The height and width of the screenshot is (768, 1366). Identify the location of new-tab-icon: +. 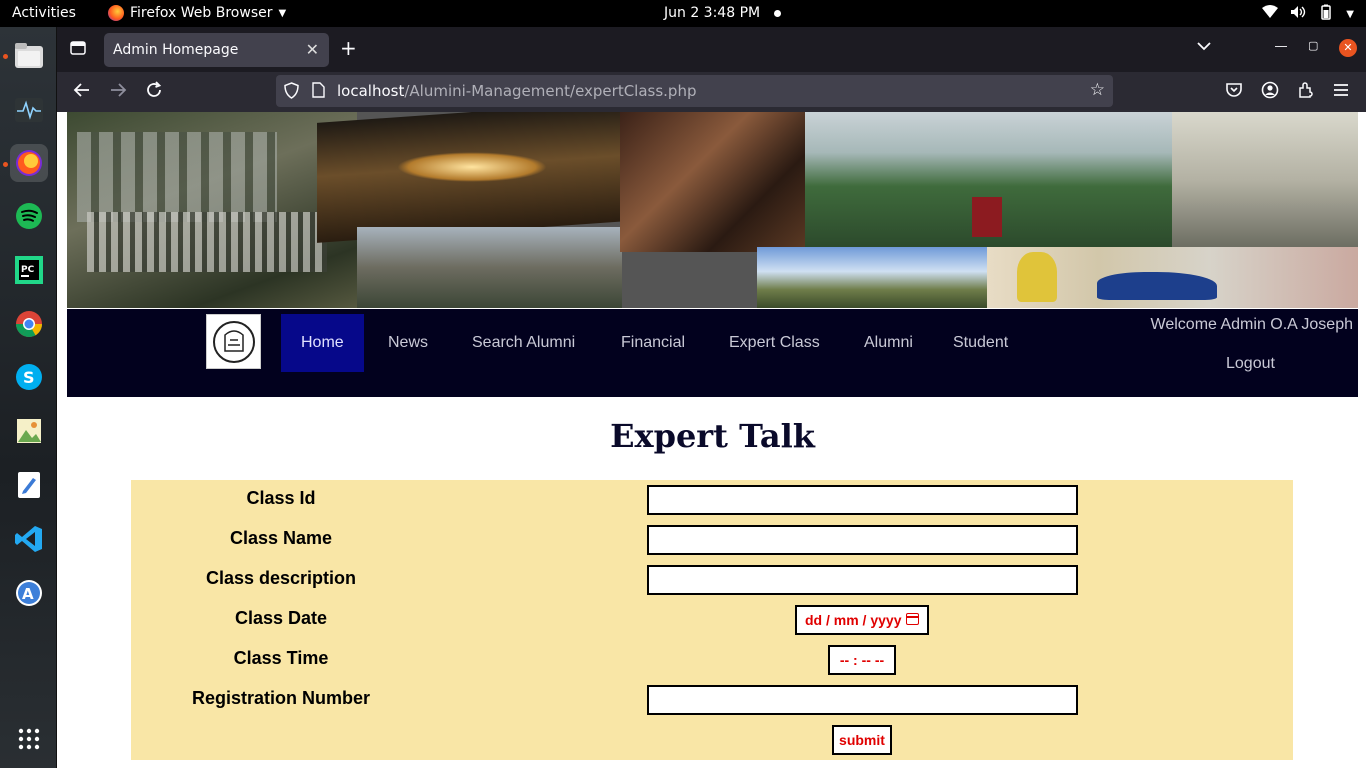
(348, 48).